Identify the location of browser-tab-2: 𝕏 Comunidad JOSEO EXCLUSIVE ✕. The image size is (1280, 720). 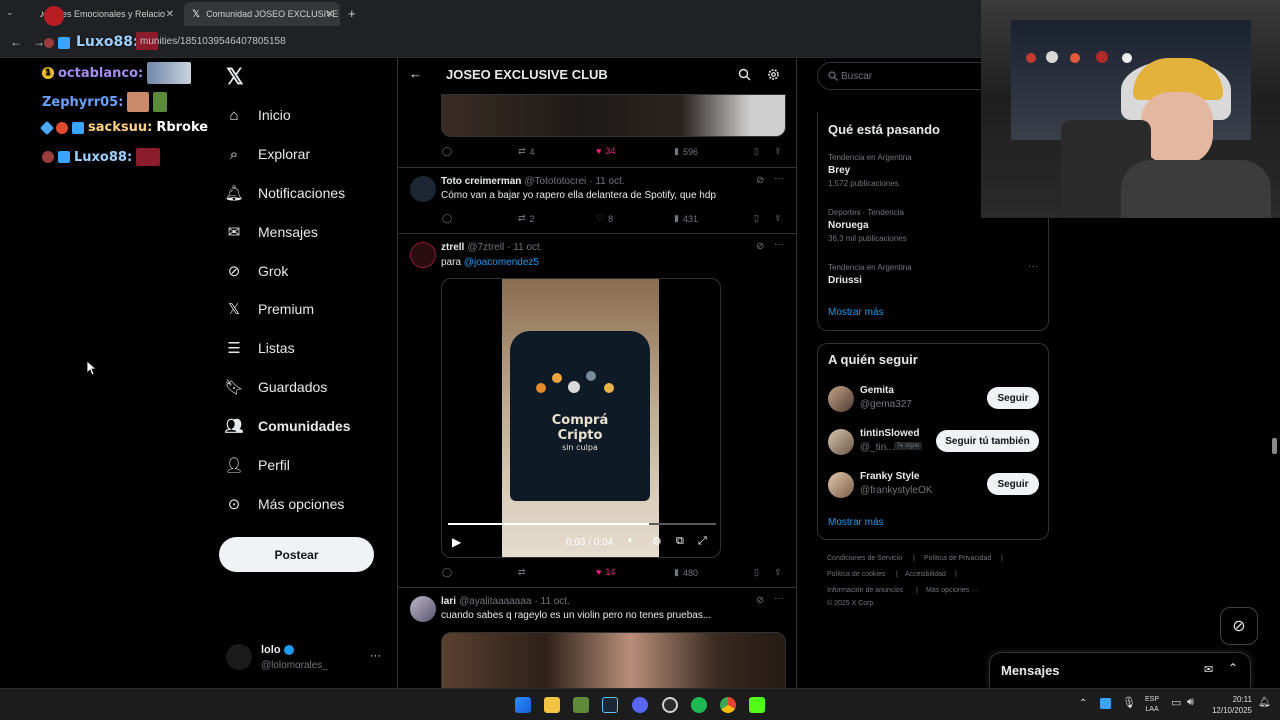
(262, 14).